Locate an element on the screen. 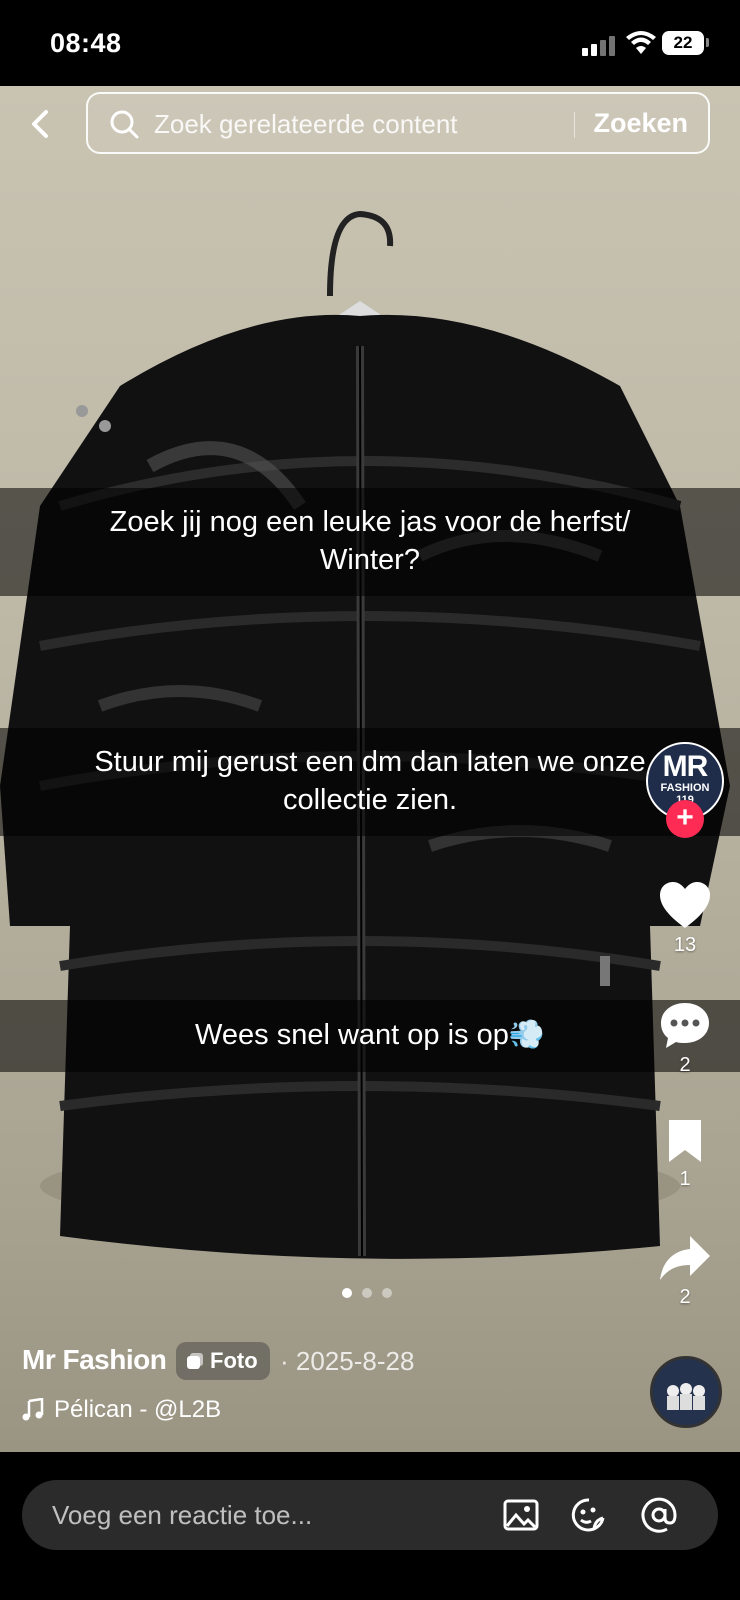 This screenshot has height=1600, width=740. comment-icon is located at coordinates (685, 1025).